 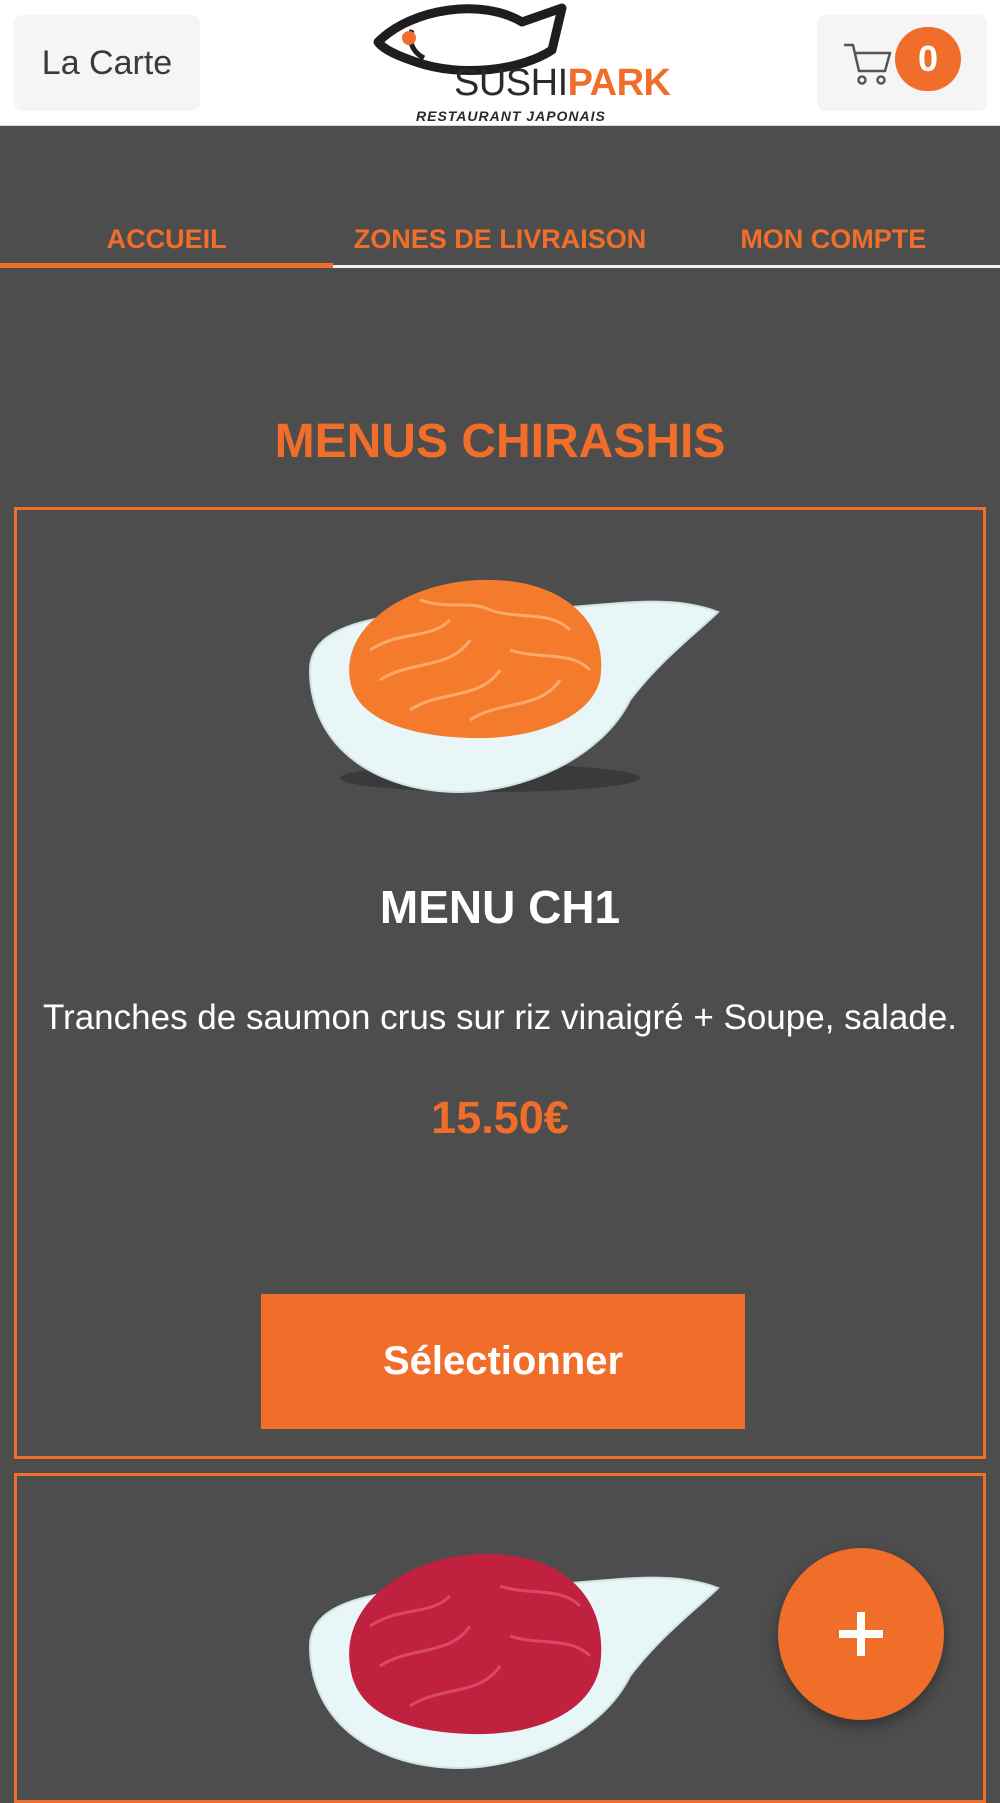 I want to click on cart-button: 0, so click(x=902, y=63).